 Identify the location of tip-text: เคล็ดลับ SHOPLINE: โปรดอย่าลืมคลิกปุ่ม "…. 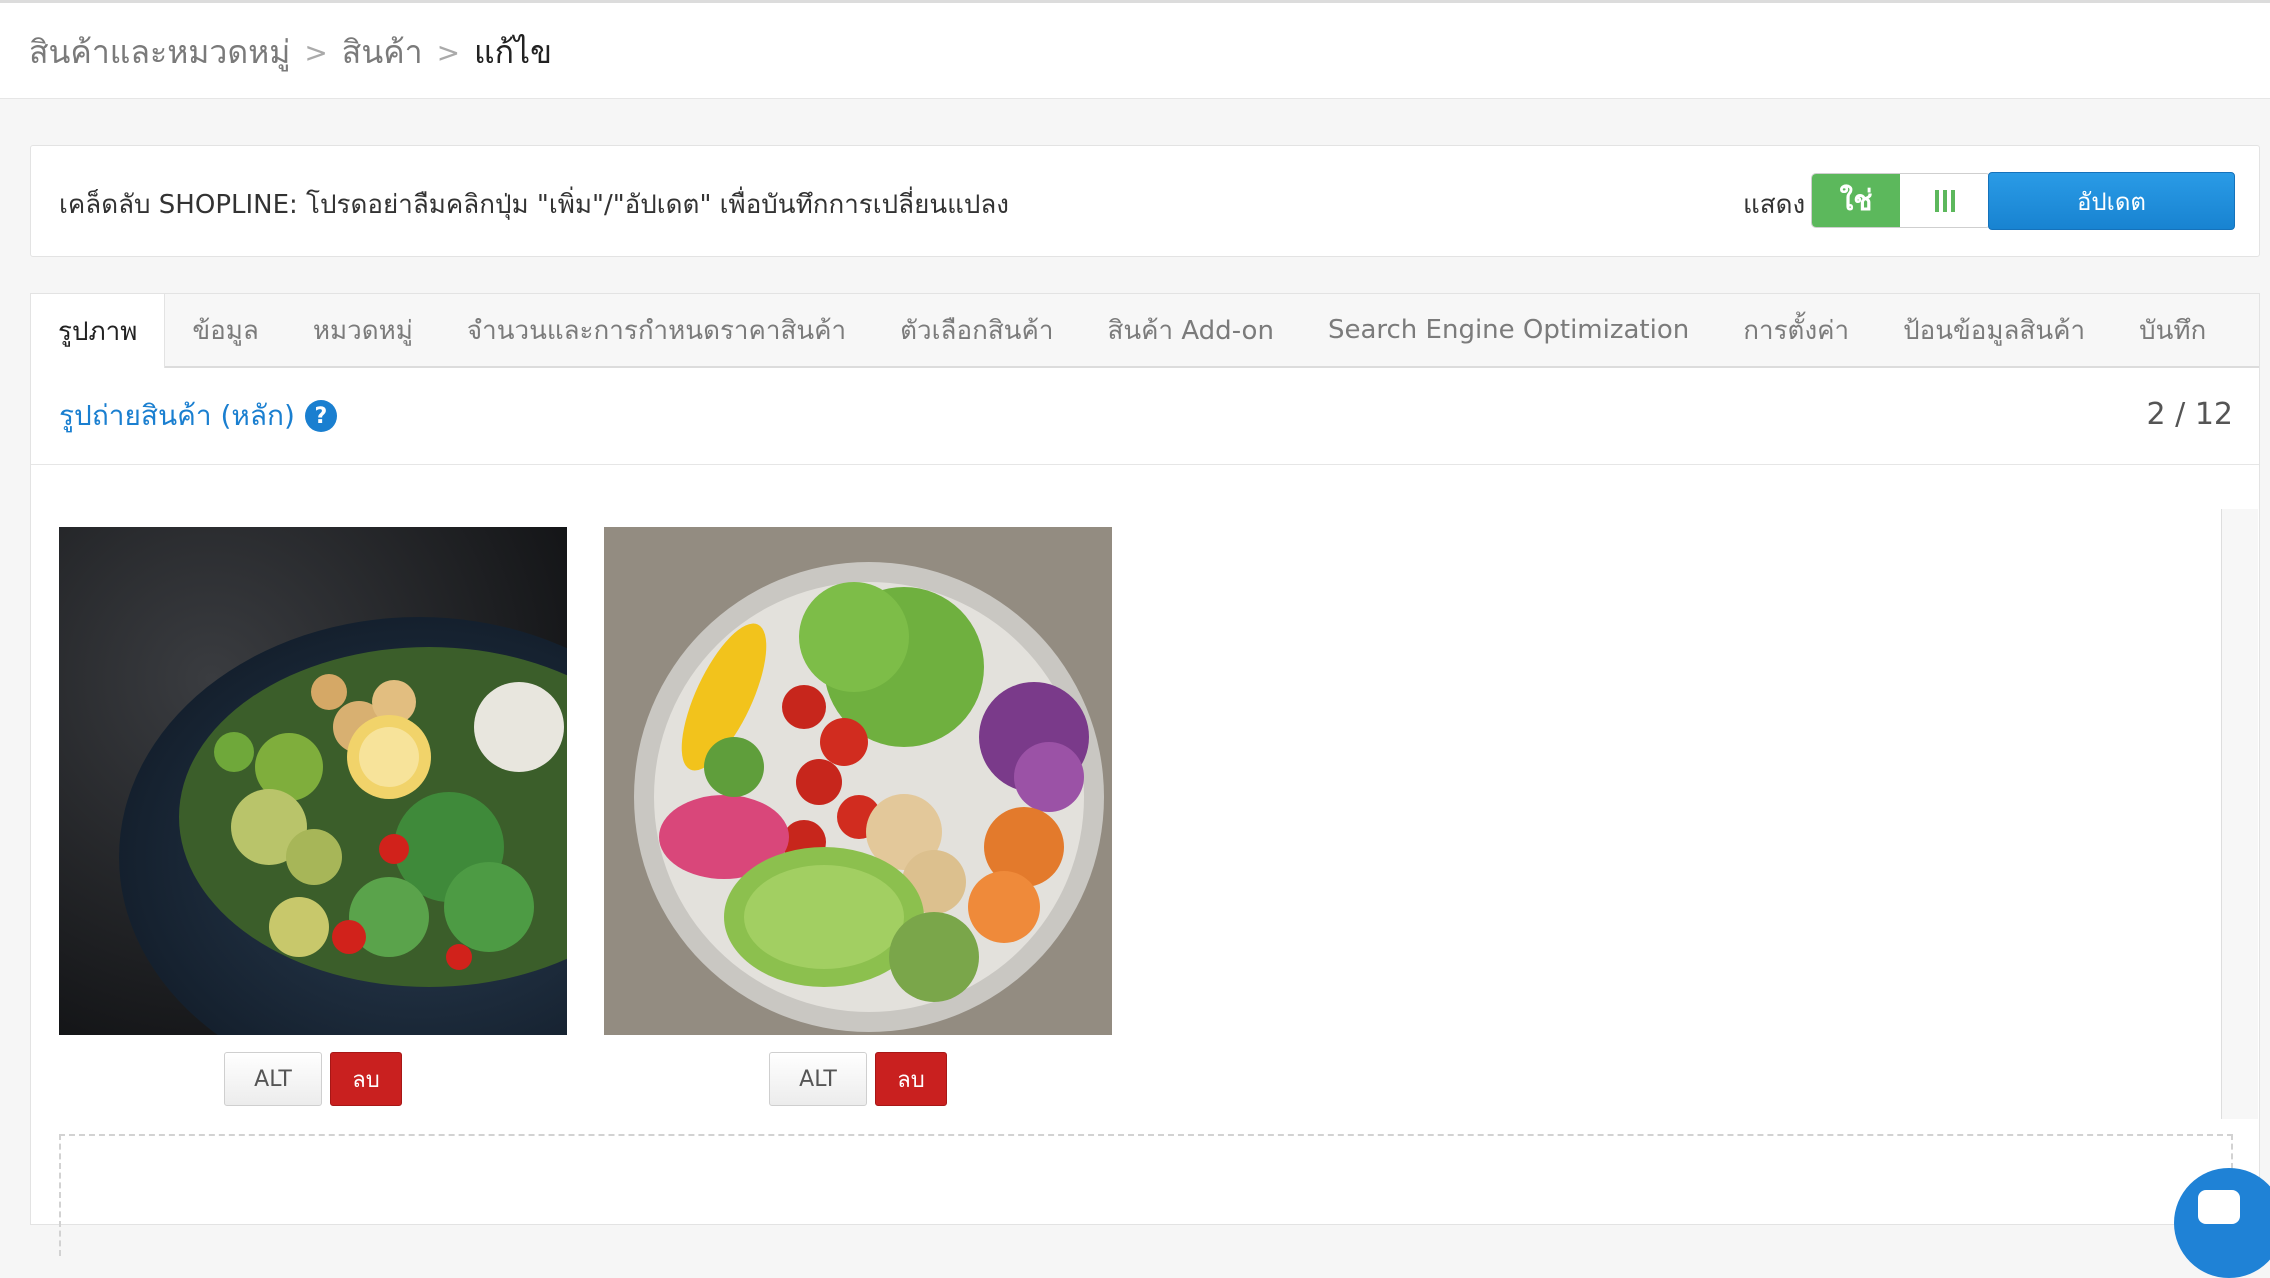
(534, 205).